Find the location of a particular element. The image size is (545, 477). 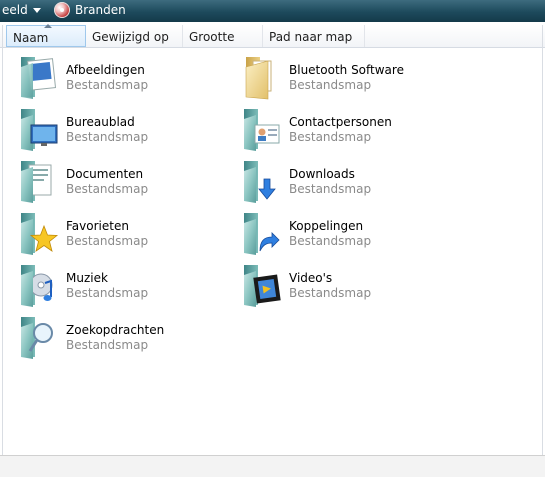

column-size: Grootte is located at coordinates (223, 36).